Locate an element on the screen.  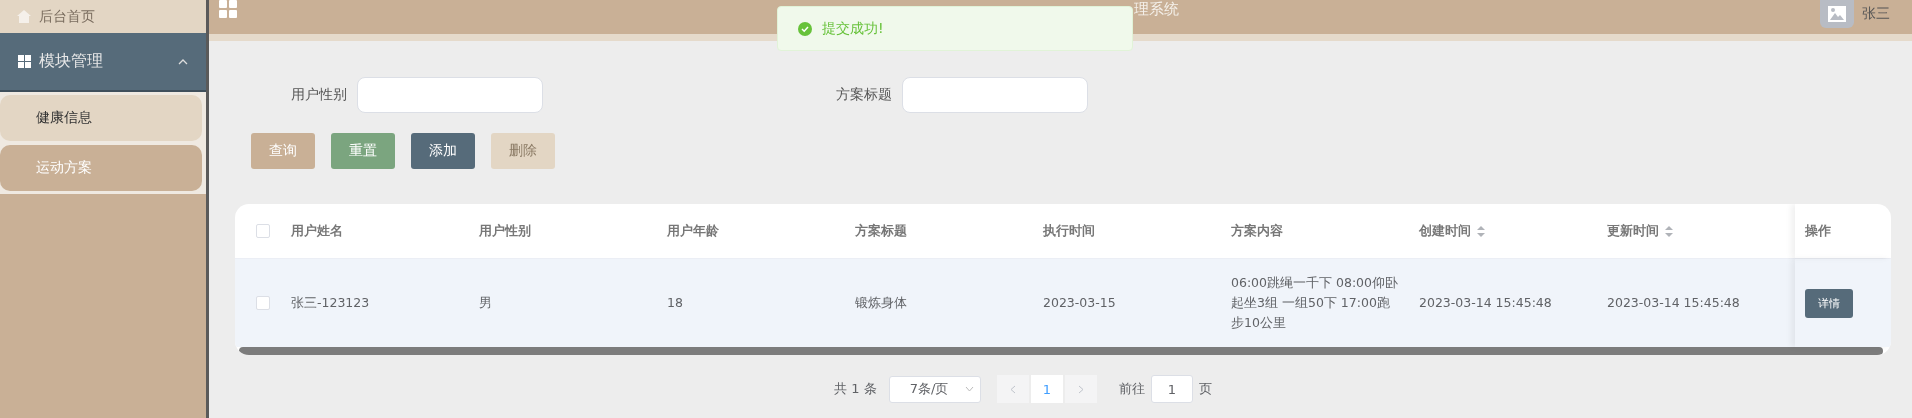
filter-label: 用户性别 is located at coordinates (319, 95).